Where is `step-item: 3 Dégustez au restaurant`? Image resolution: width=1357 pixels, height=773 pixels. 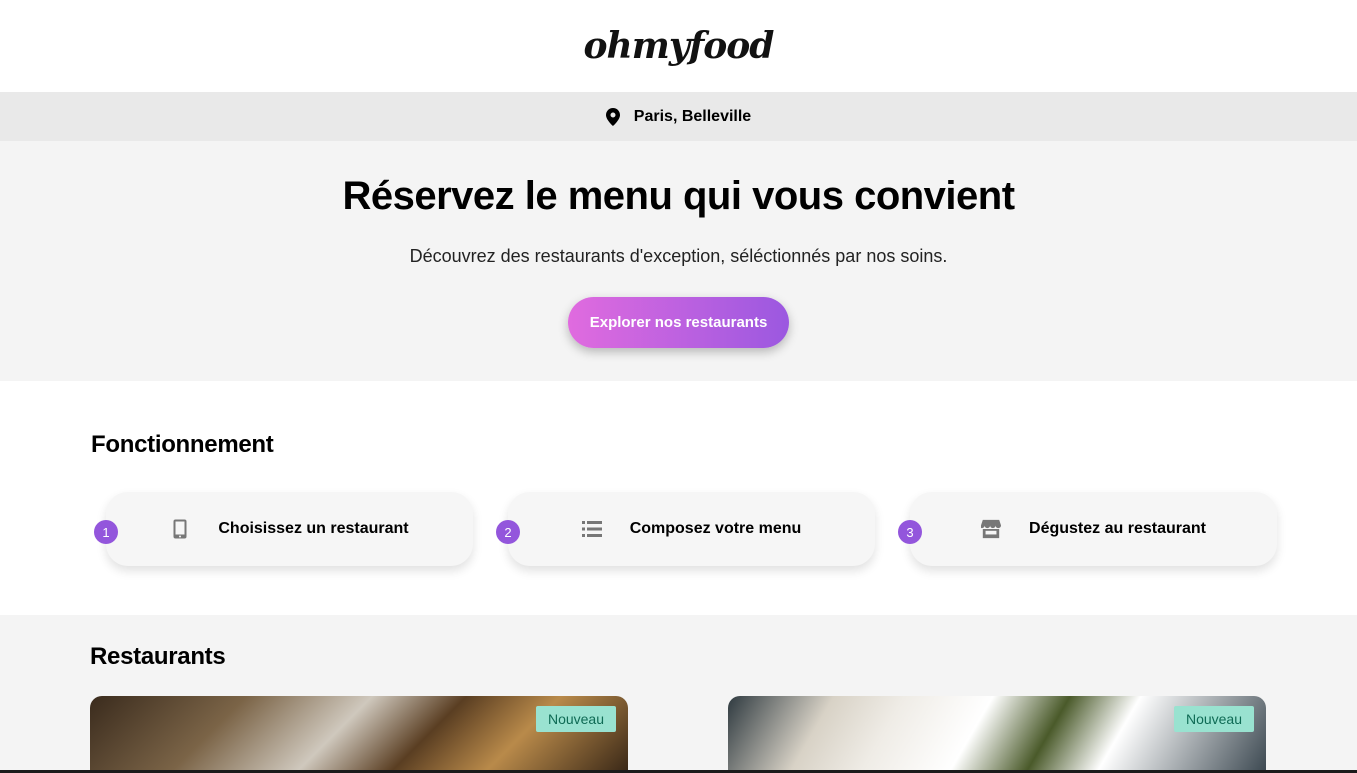
step-item: 3 Dégustez au restaurant is located at coordinates (1087, 529).